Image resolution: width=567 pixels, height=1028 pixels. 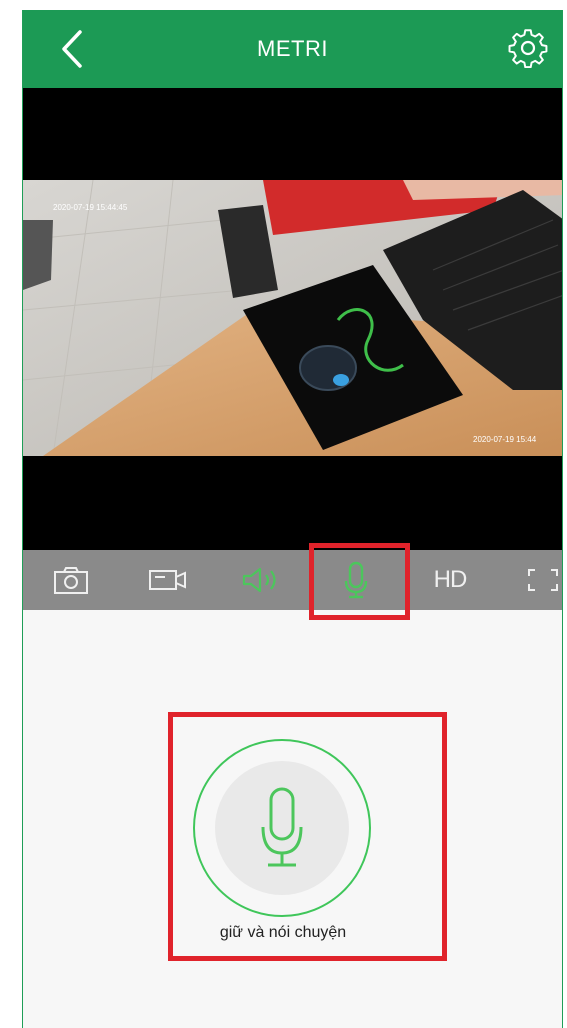 I want to click on push-to-talk-inner, so click(x=282, y=828).